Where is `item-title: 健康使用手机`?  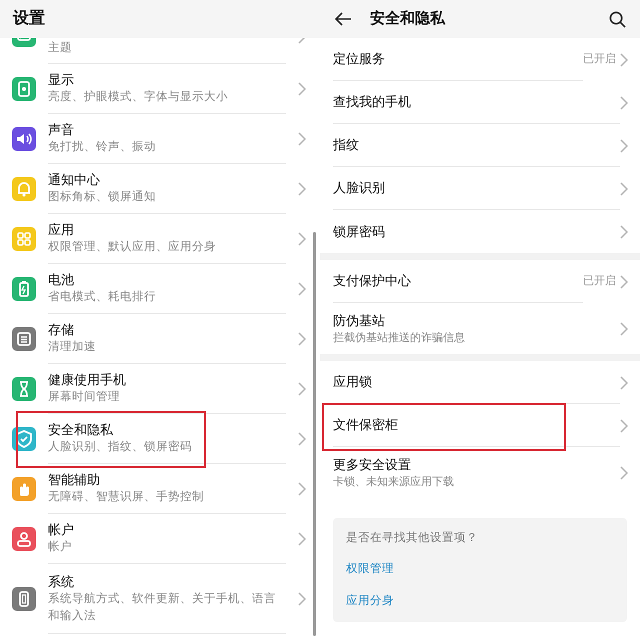
item-title: 健康使用手机 is located at coordinates (87, 380).